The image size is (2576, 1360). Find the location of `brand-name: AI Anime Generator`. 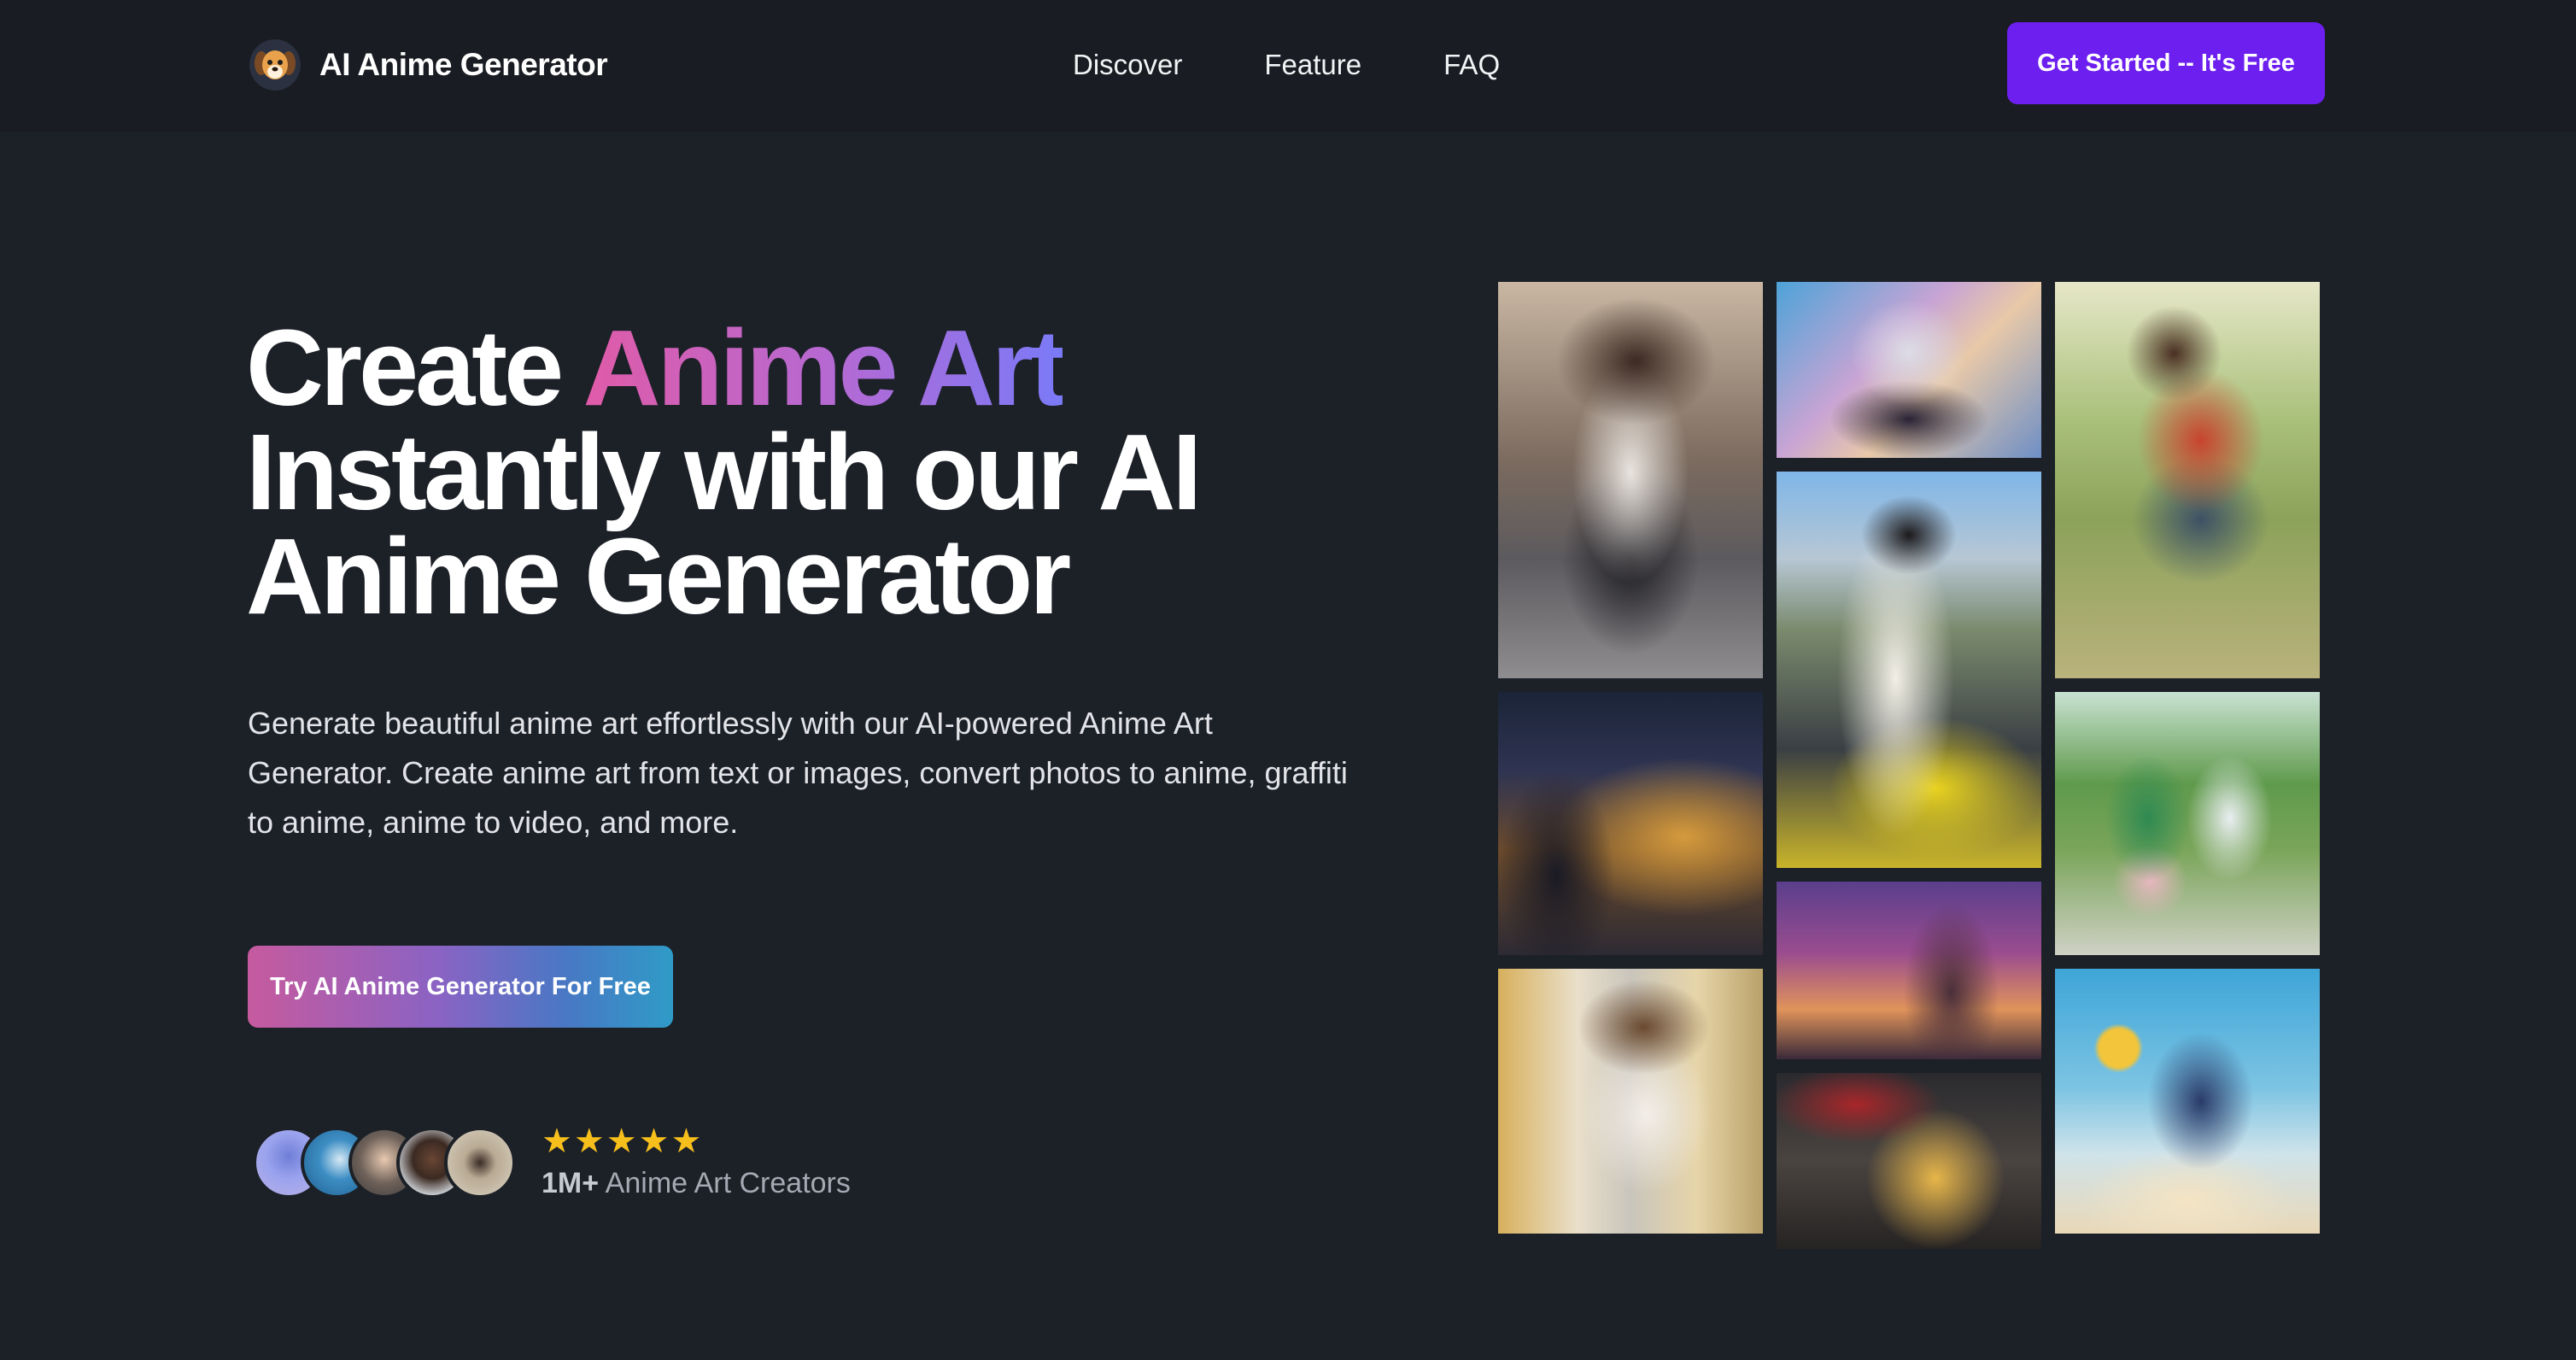

brand-name: AI Anime Generator is located at coordinates (463, 64).